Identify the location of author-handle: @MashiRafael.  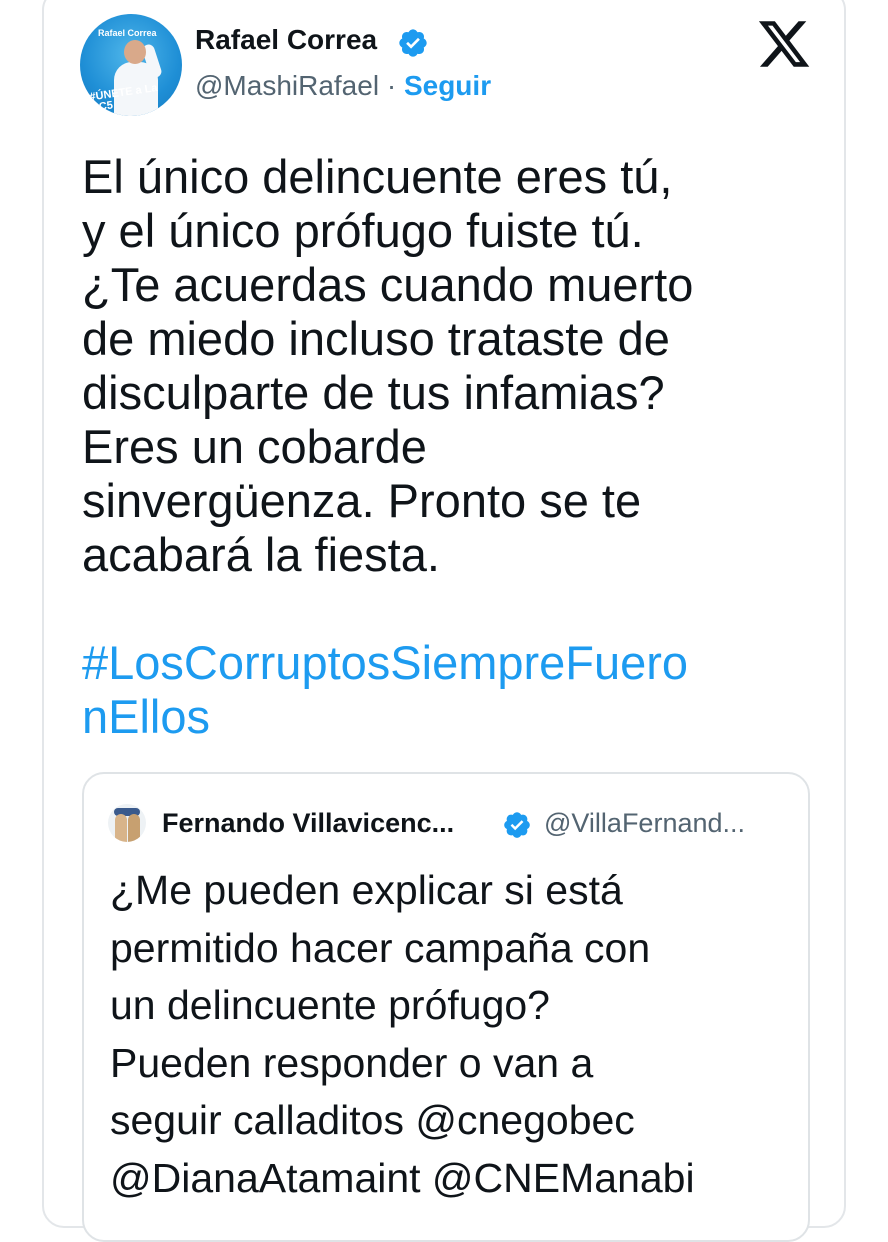
(287, 85).